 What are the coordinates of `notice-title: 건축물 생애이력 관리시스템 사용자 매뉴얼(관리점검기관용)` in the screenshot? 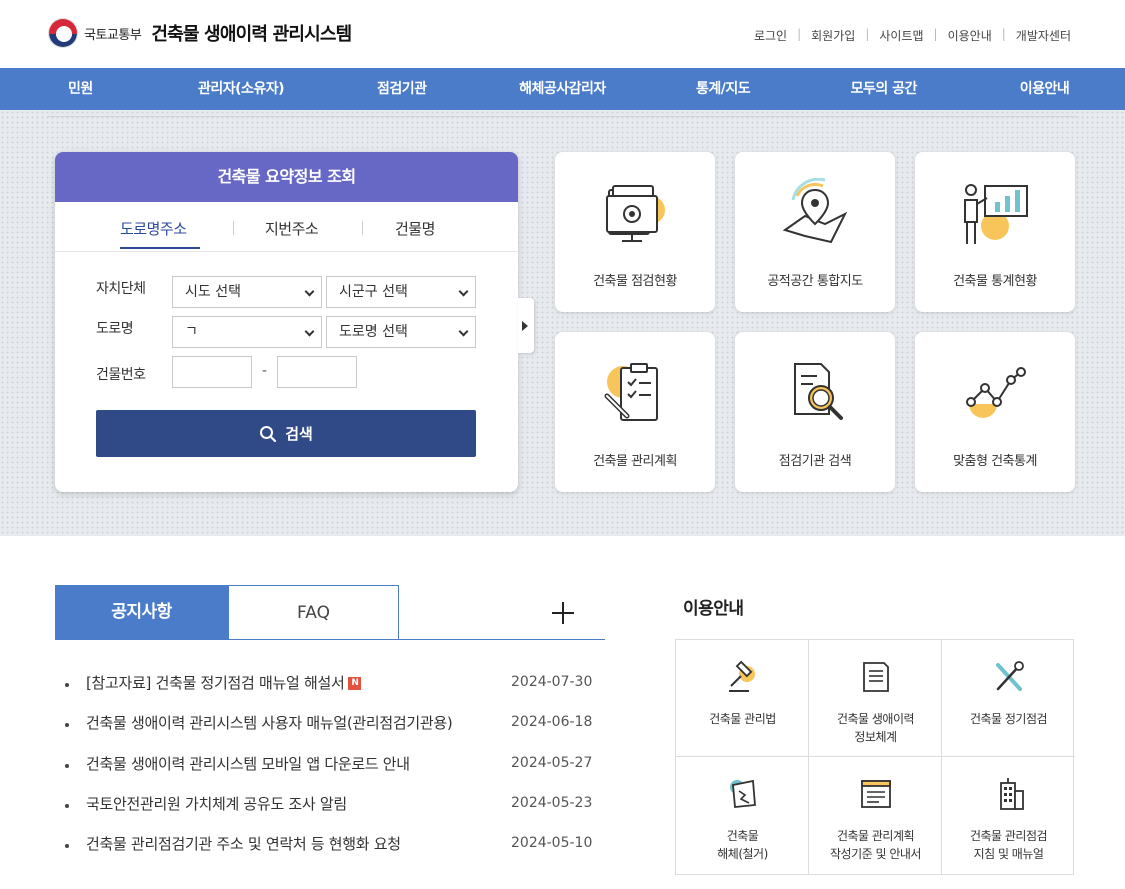 It's located at (269, 723).